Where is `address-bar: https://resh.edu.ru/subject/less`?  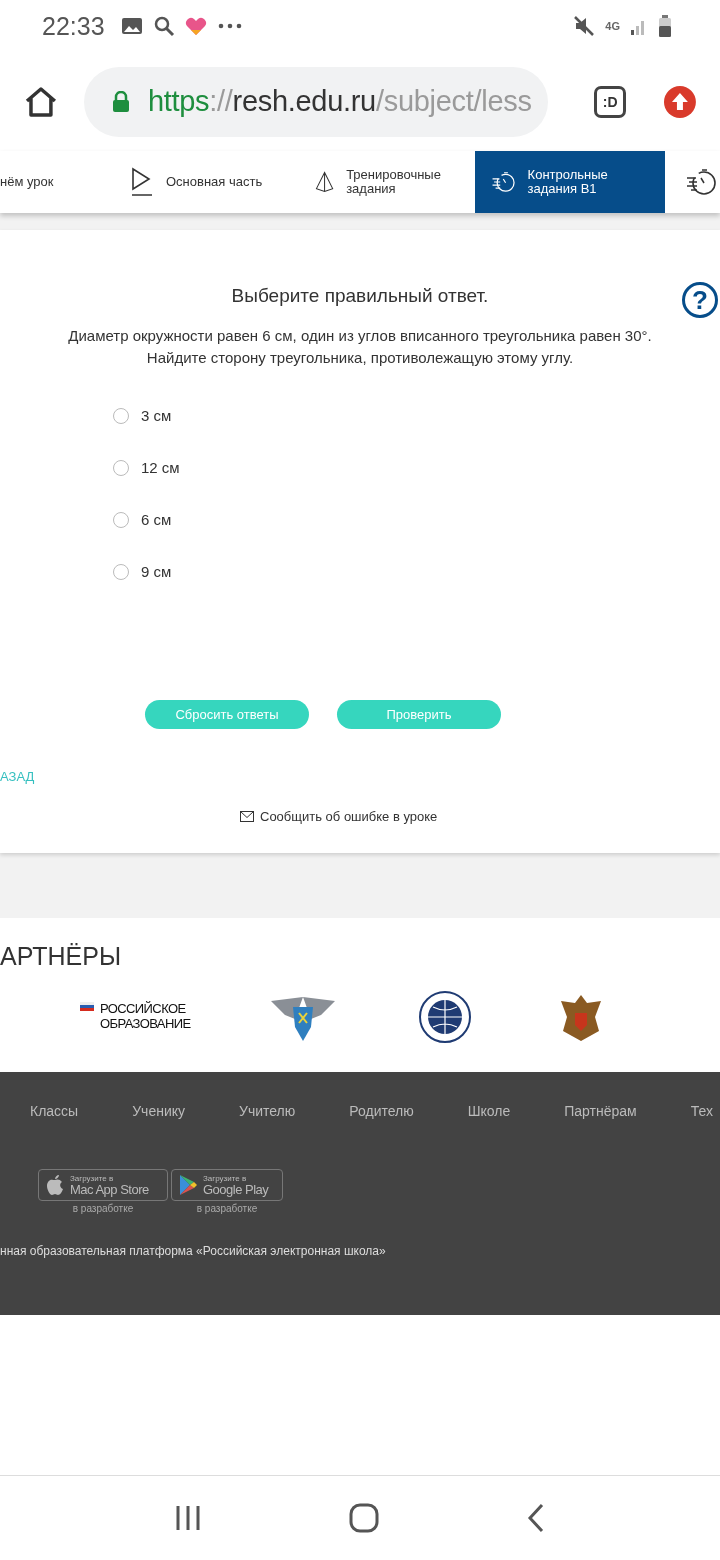
address-bar: https://resh.edu.ru/subject/less is located at coordinates (316, 101).